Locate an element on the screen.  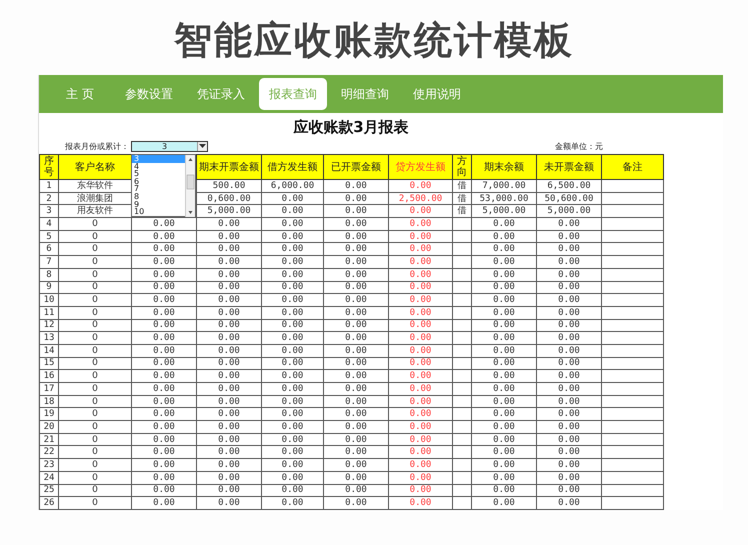
dropdown-option: 7 is located at coordinates (158, 189).